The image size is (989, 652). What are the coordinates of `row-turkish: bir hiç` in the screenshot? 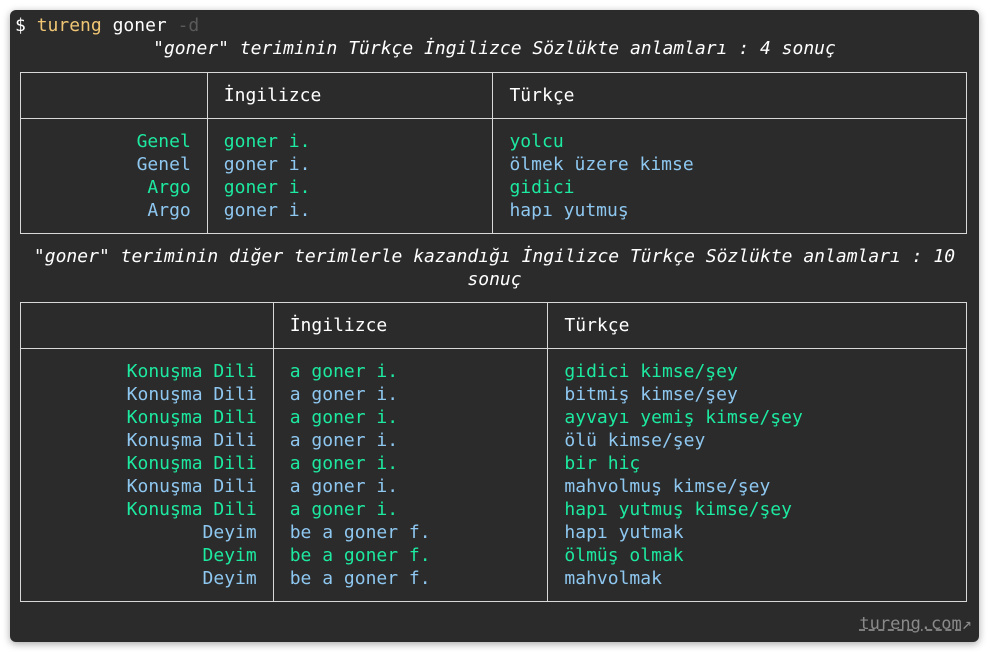 It's located at (602, 463).